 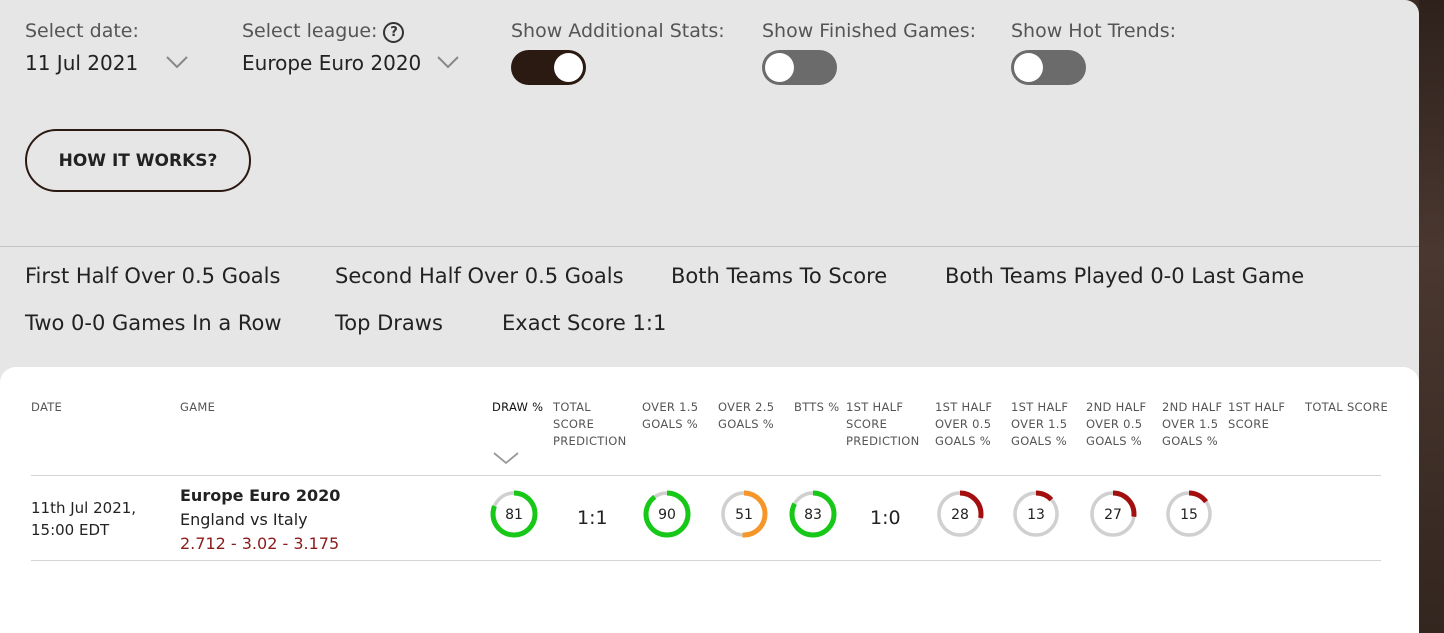 I want to click on gauge-value: 15, so click(x=1189, y=515).